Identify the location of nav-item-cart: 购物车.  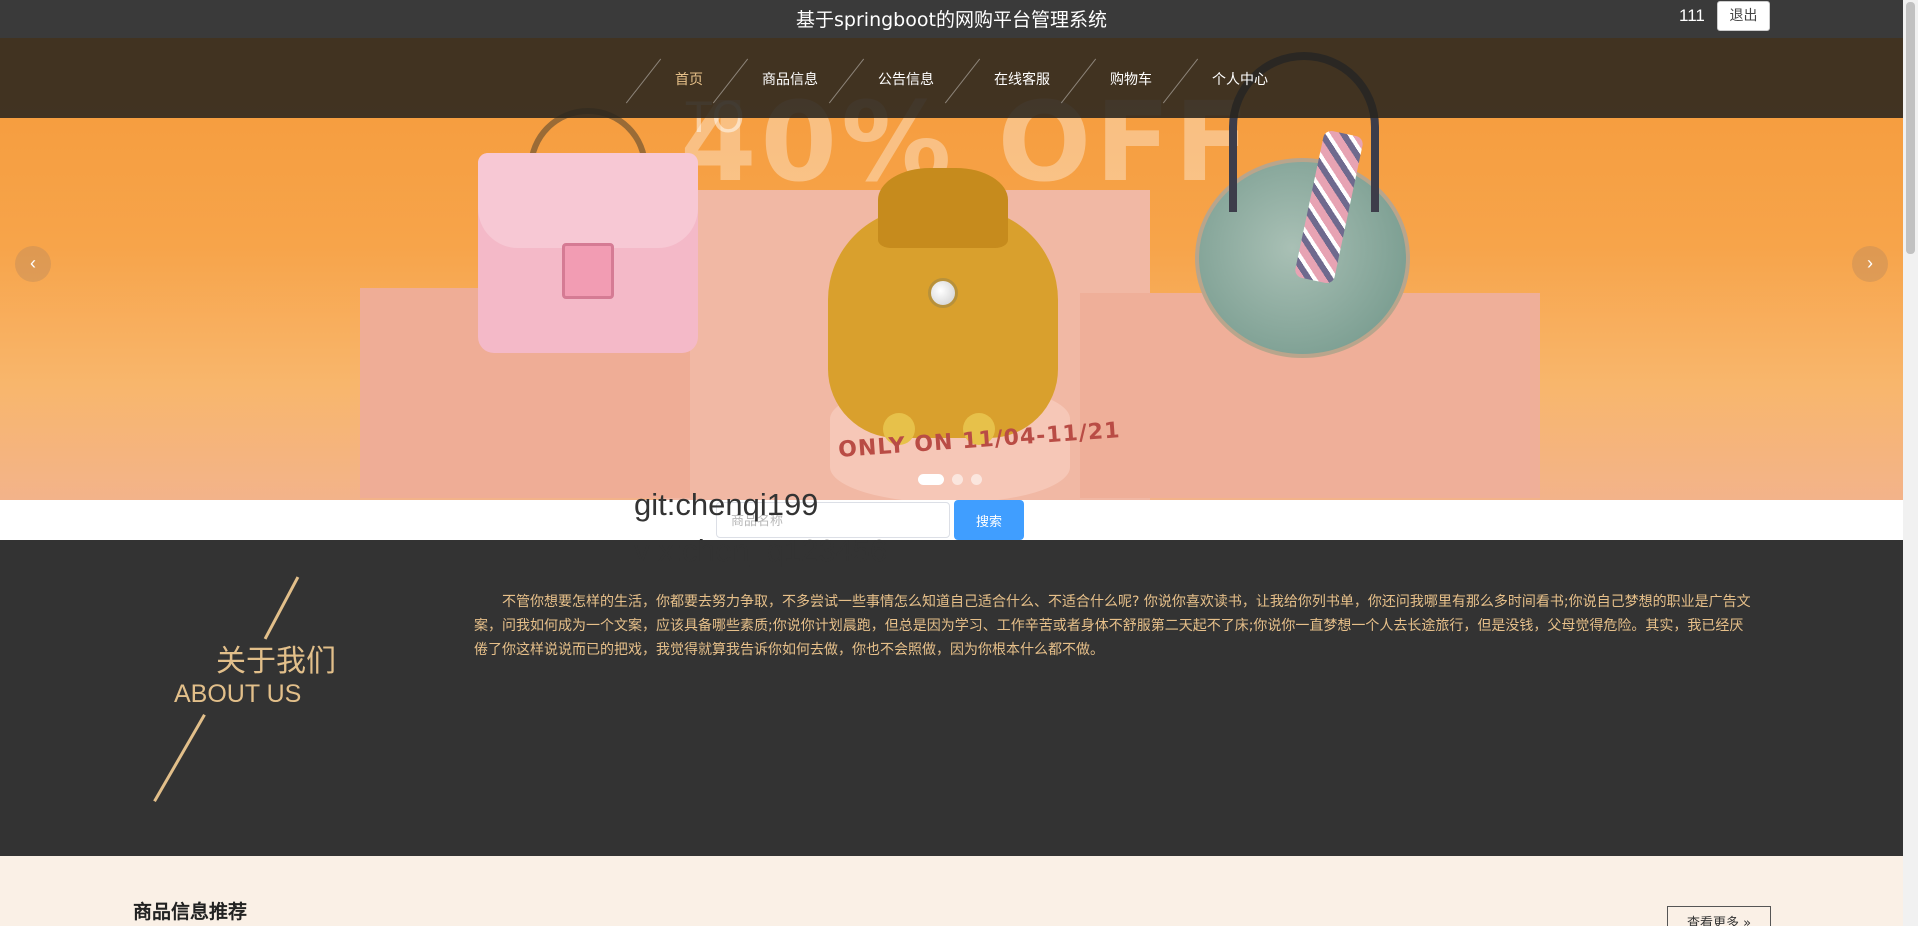
(1131, 79).